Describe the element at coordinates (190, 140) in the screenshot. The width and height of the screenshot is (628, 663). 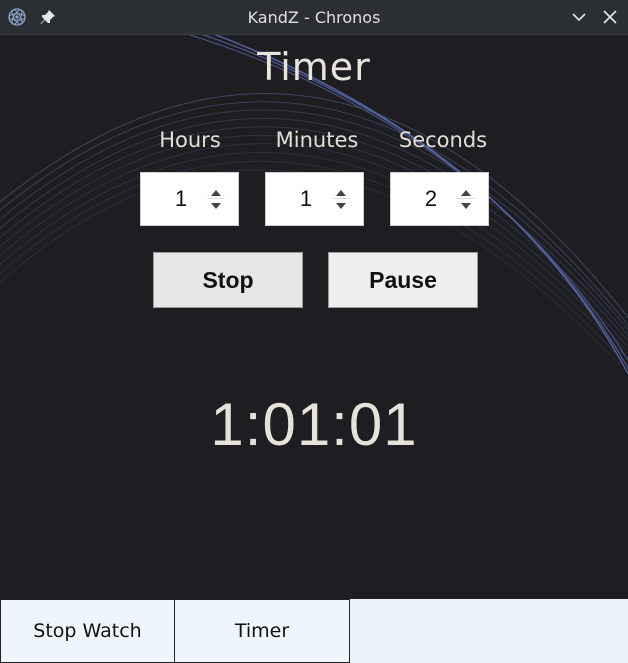
I see `hours-label: Hours` at that location.